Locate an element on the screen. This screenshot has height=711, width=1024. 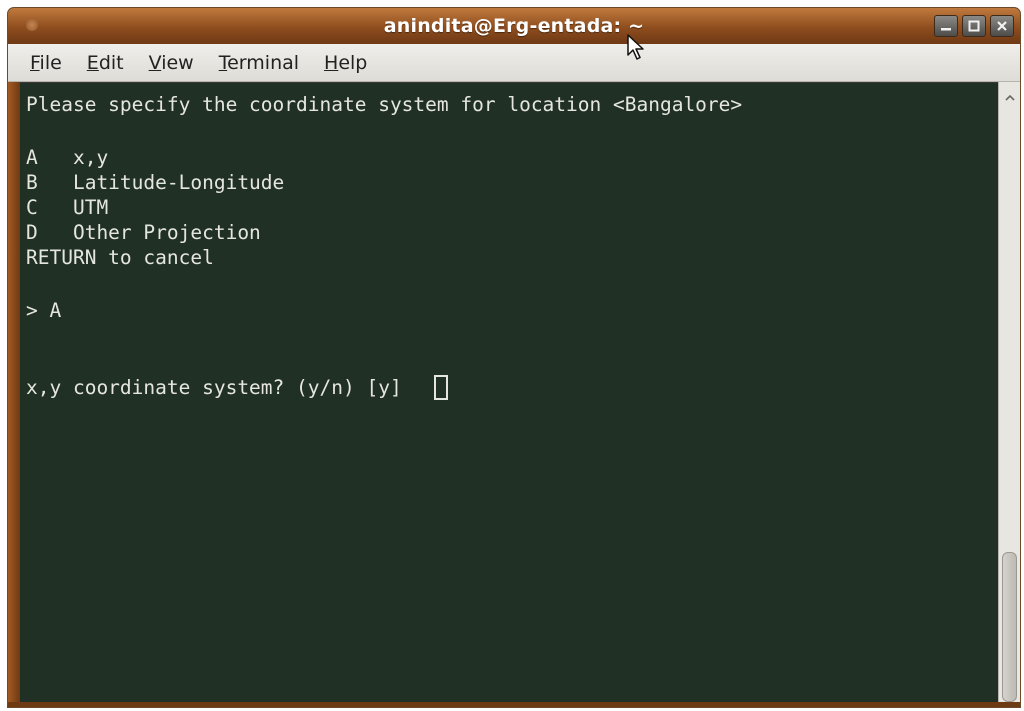
window-controls is located at coordinates (974, 26).